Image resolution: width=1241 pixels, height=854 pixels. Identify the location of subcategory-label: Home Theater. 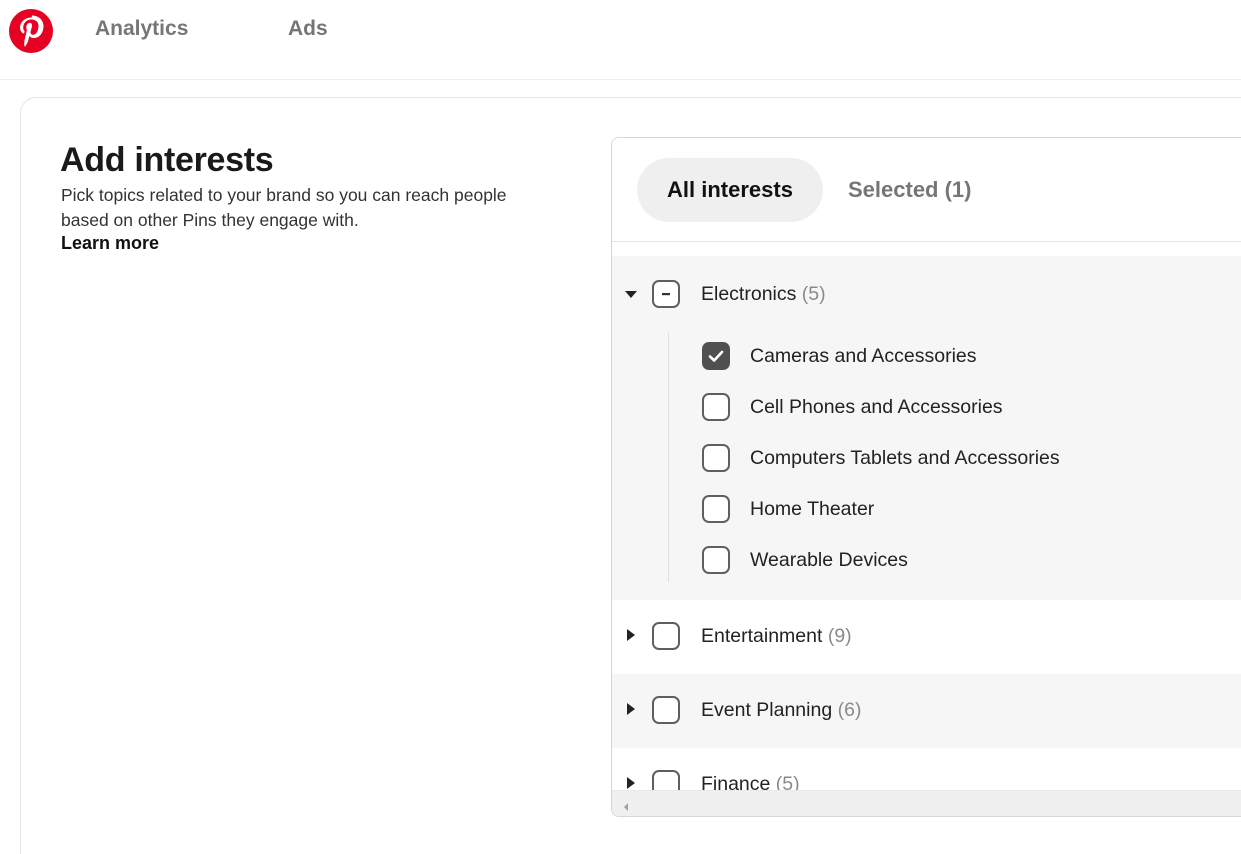
(812, 509).